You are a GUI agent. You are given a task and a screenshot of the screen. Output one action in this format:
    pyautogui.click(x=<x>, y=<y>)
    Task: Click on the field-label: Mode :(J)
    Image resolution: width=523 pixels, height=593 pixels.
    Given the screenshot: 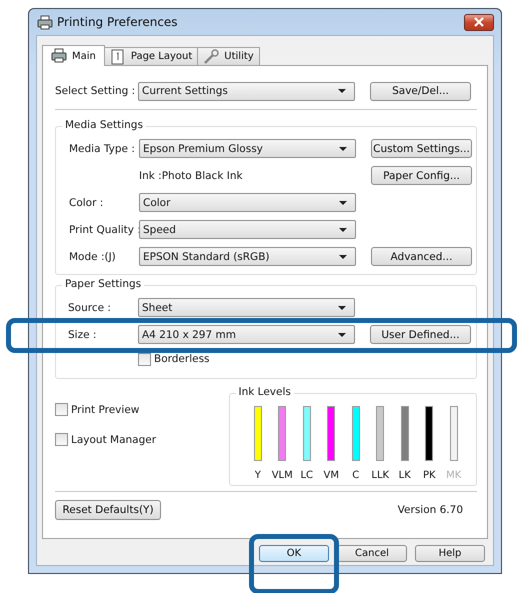 What is the action you would take?
    pyautogui.click(x=93, y=256)
    